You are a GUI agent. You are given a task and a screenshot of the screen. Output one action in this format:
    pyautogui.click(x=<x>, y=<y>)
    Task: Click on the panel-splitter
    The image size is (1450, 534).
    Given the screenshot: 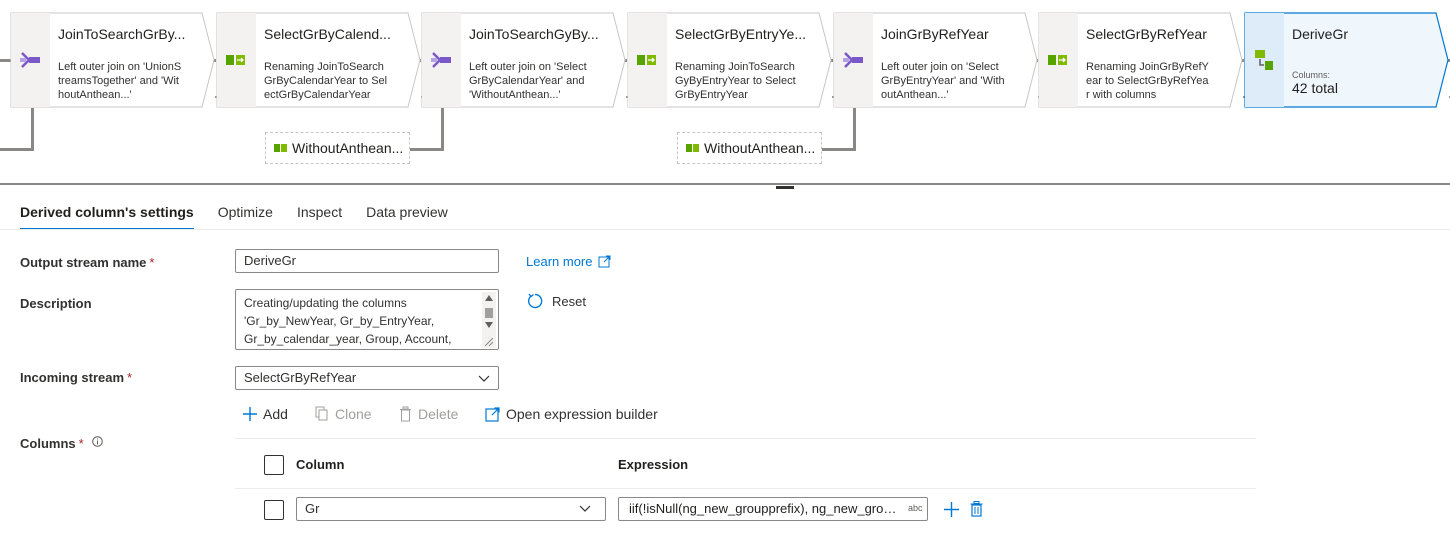 What is the action you would take?
    pyautogui.click(x=725, y=184)
    